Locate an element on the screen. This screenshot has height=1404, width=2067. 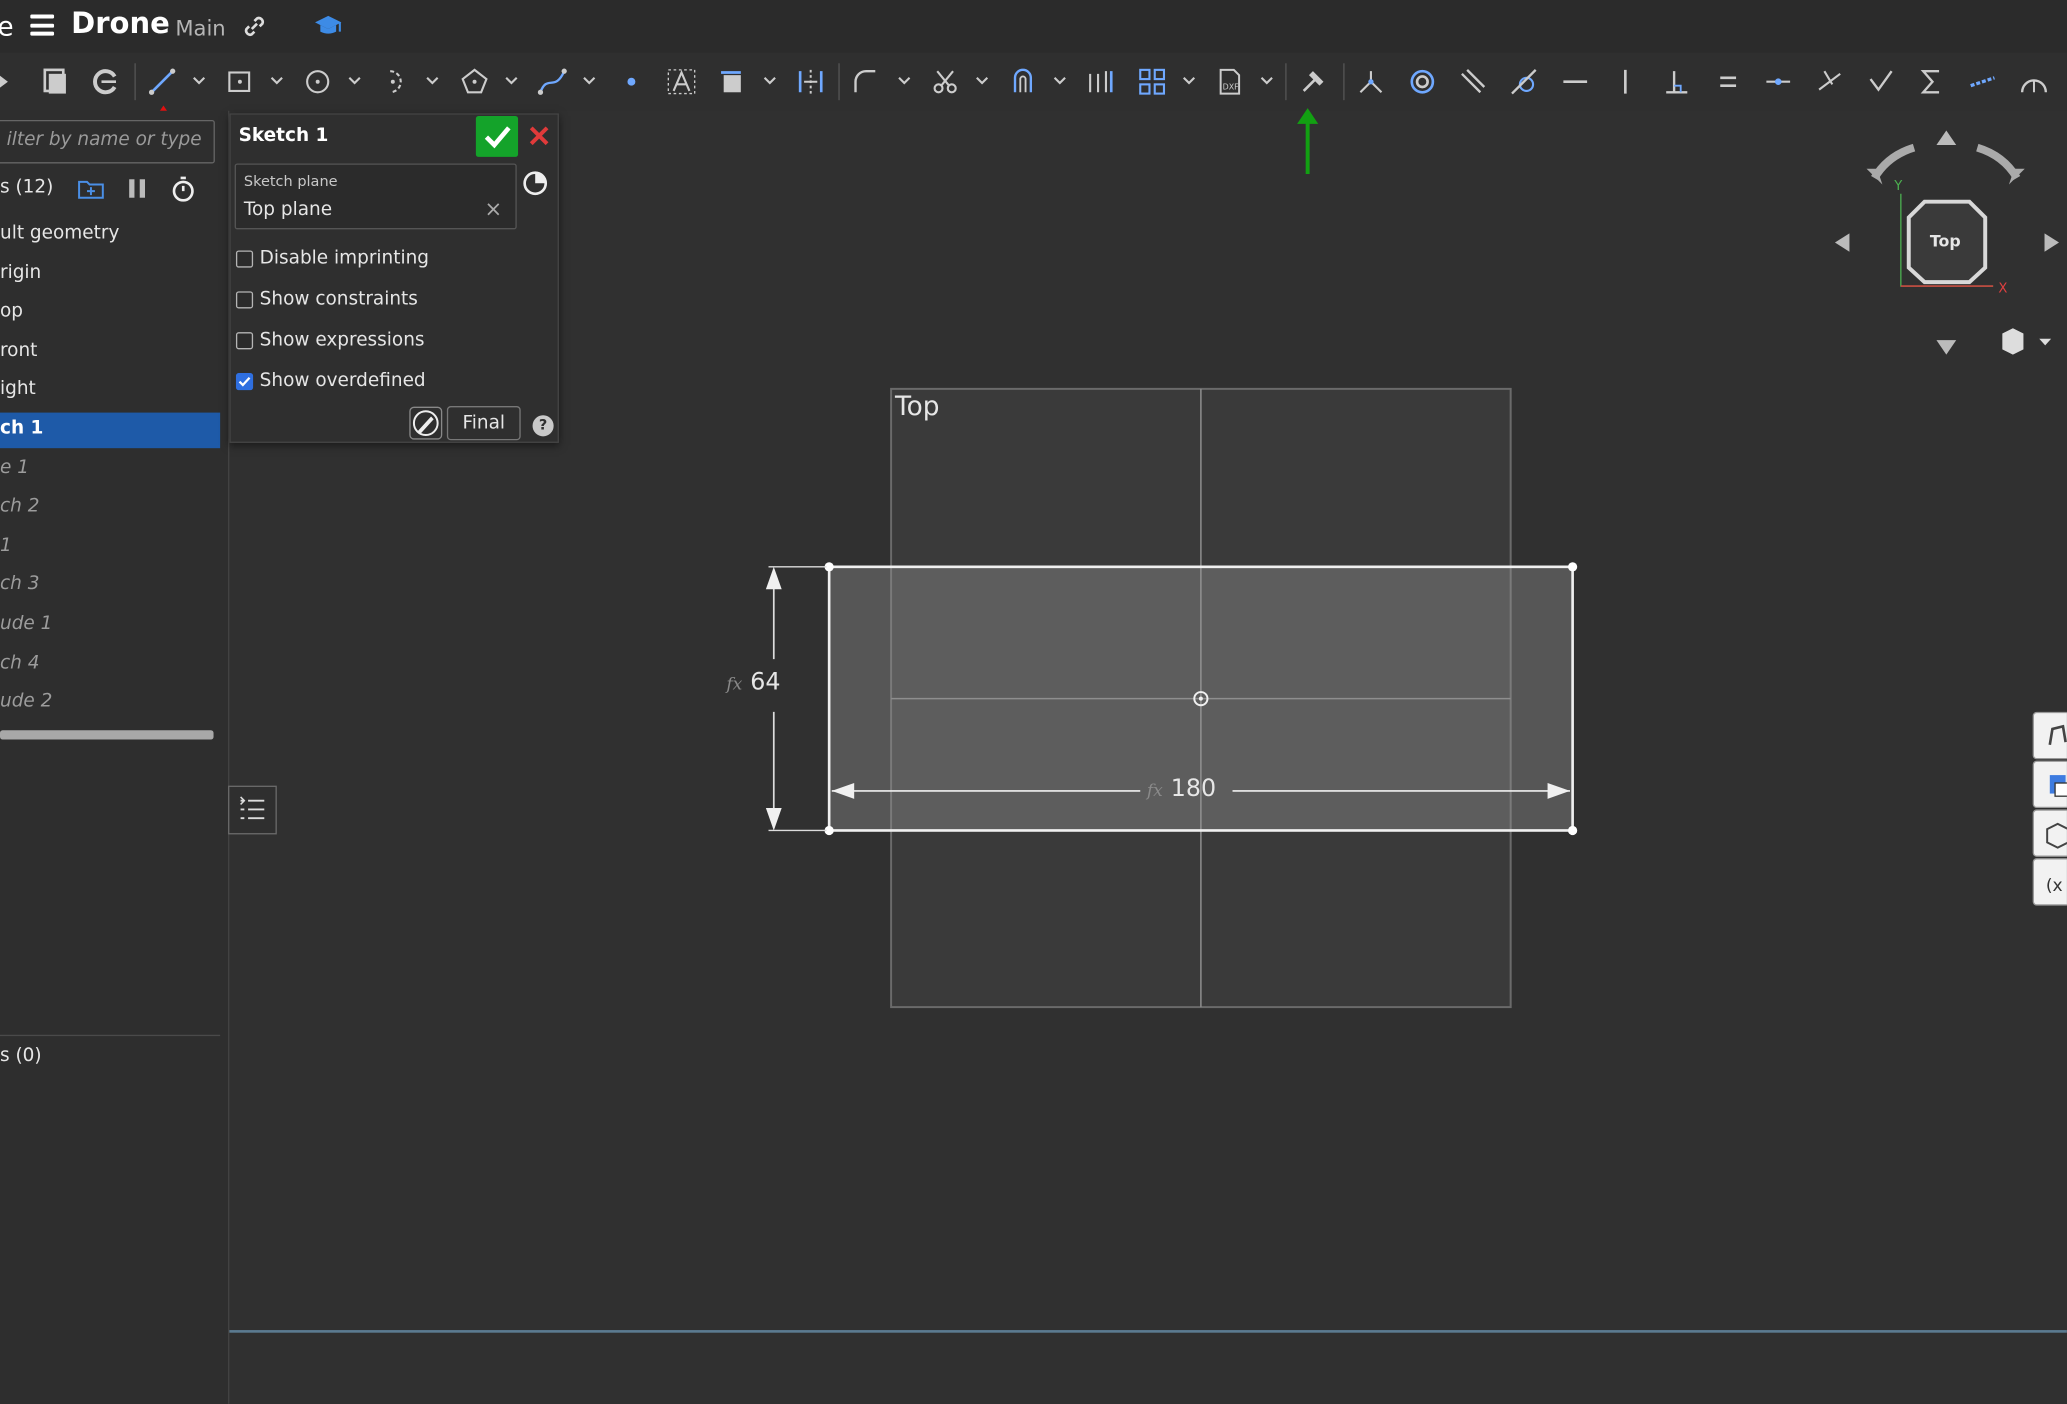
parts-panel-tab is located at coordinates (2049, 784).